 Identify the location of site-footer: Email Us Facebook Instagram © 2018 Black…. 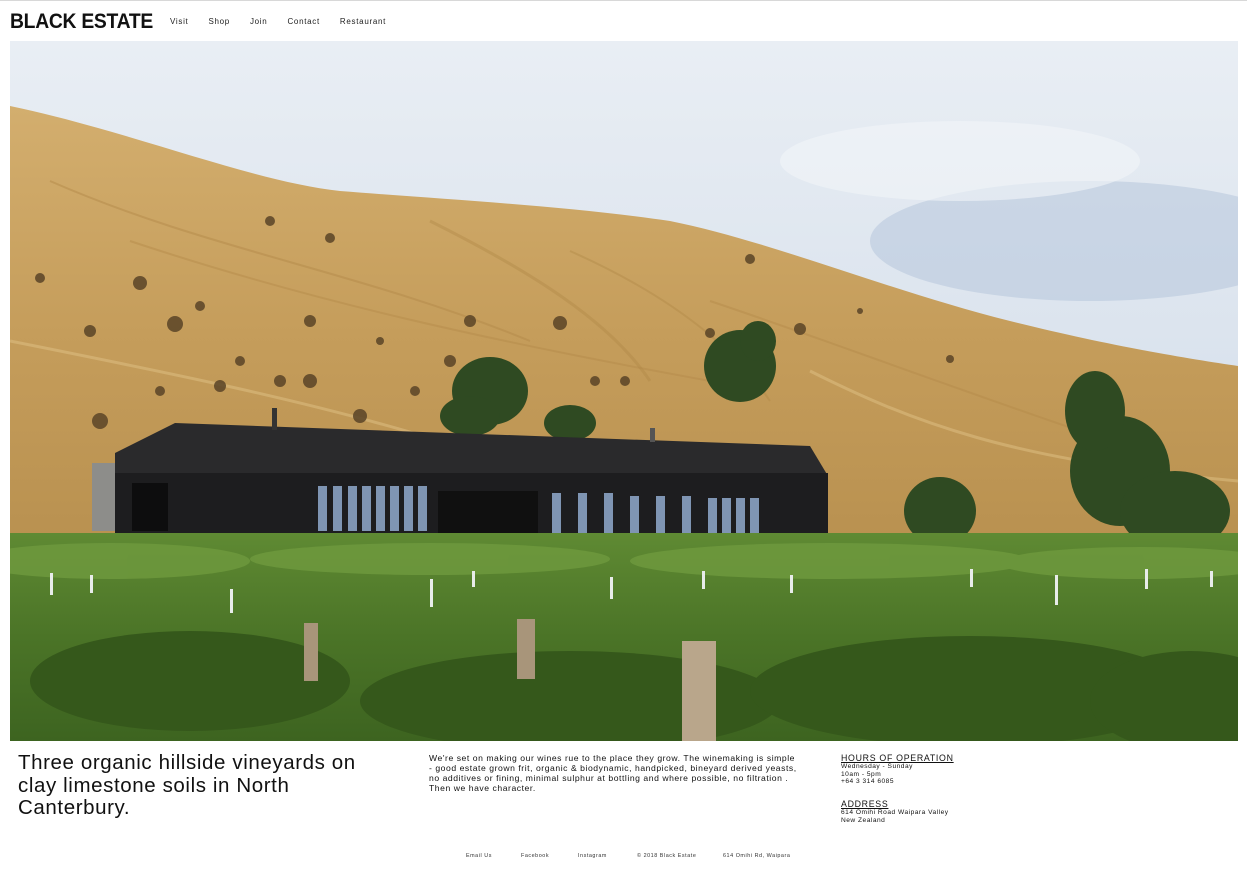
(623, 859).